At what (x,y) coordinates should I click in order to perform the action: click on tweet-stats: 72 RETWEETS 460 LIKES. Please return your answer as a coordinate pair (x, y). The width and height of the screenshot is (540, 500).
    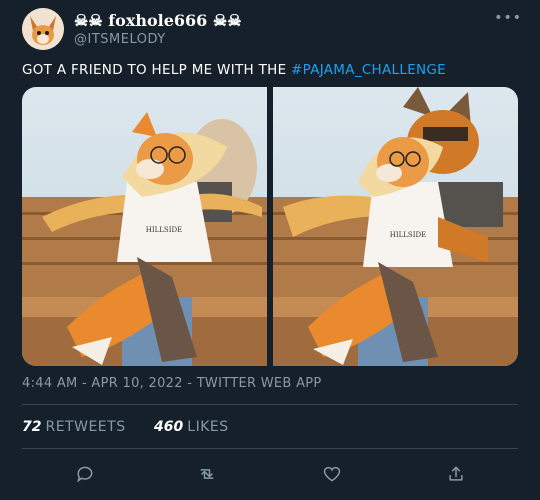
    Looking at the image, I should click on (137, 427).